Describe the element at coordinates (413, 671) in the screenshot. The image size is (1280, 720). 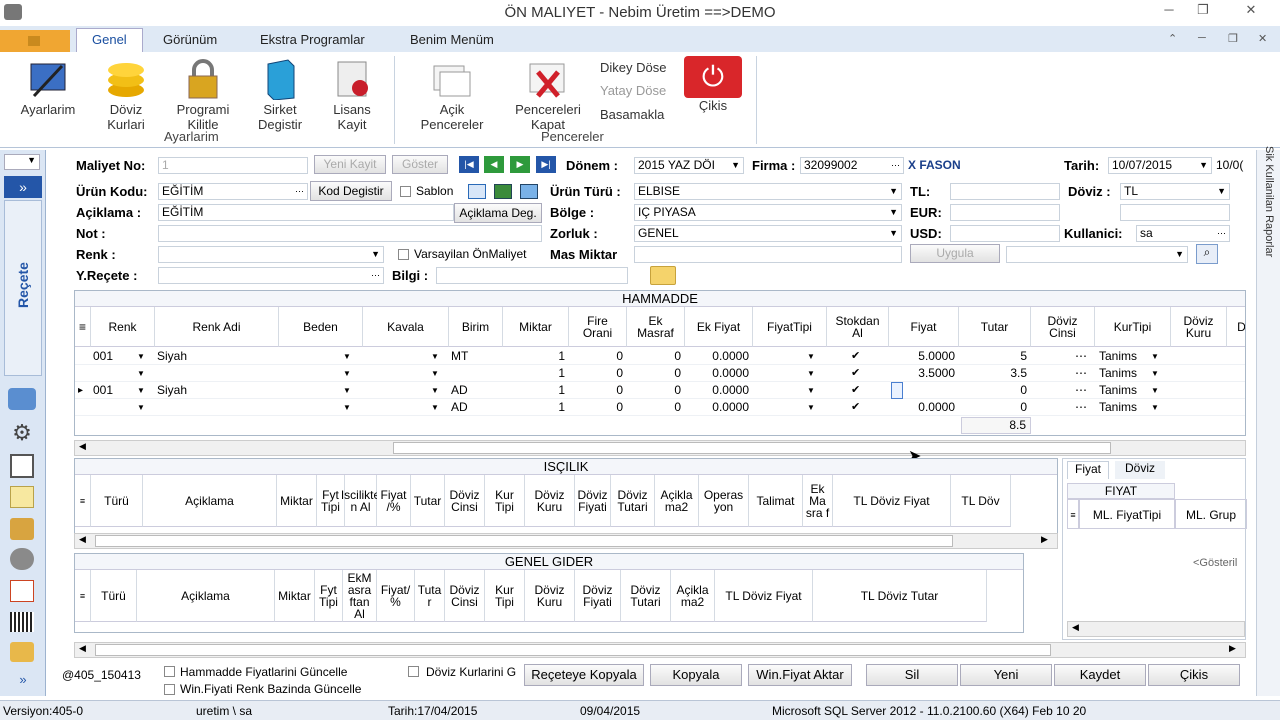
I see `doviz-kurlari-checkbox` at that location.